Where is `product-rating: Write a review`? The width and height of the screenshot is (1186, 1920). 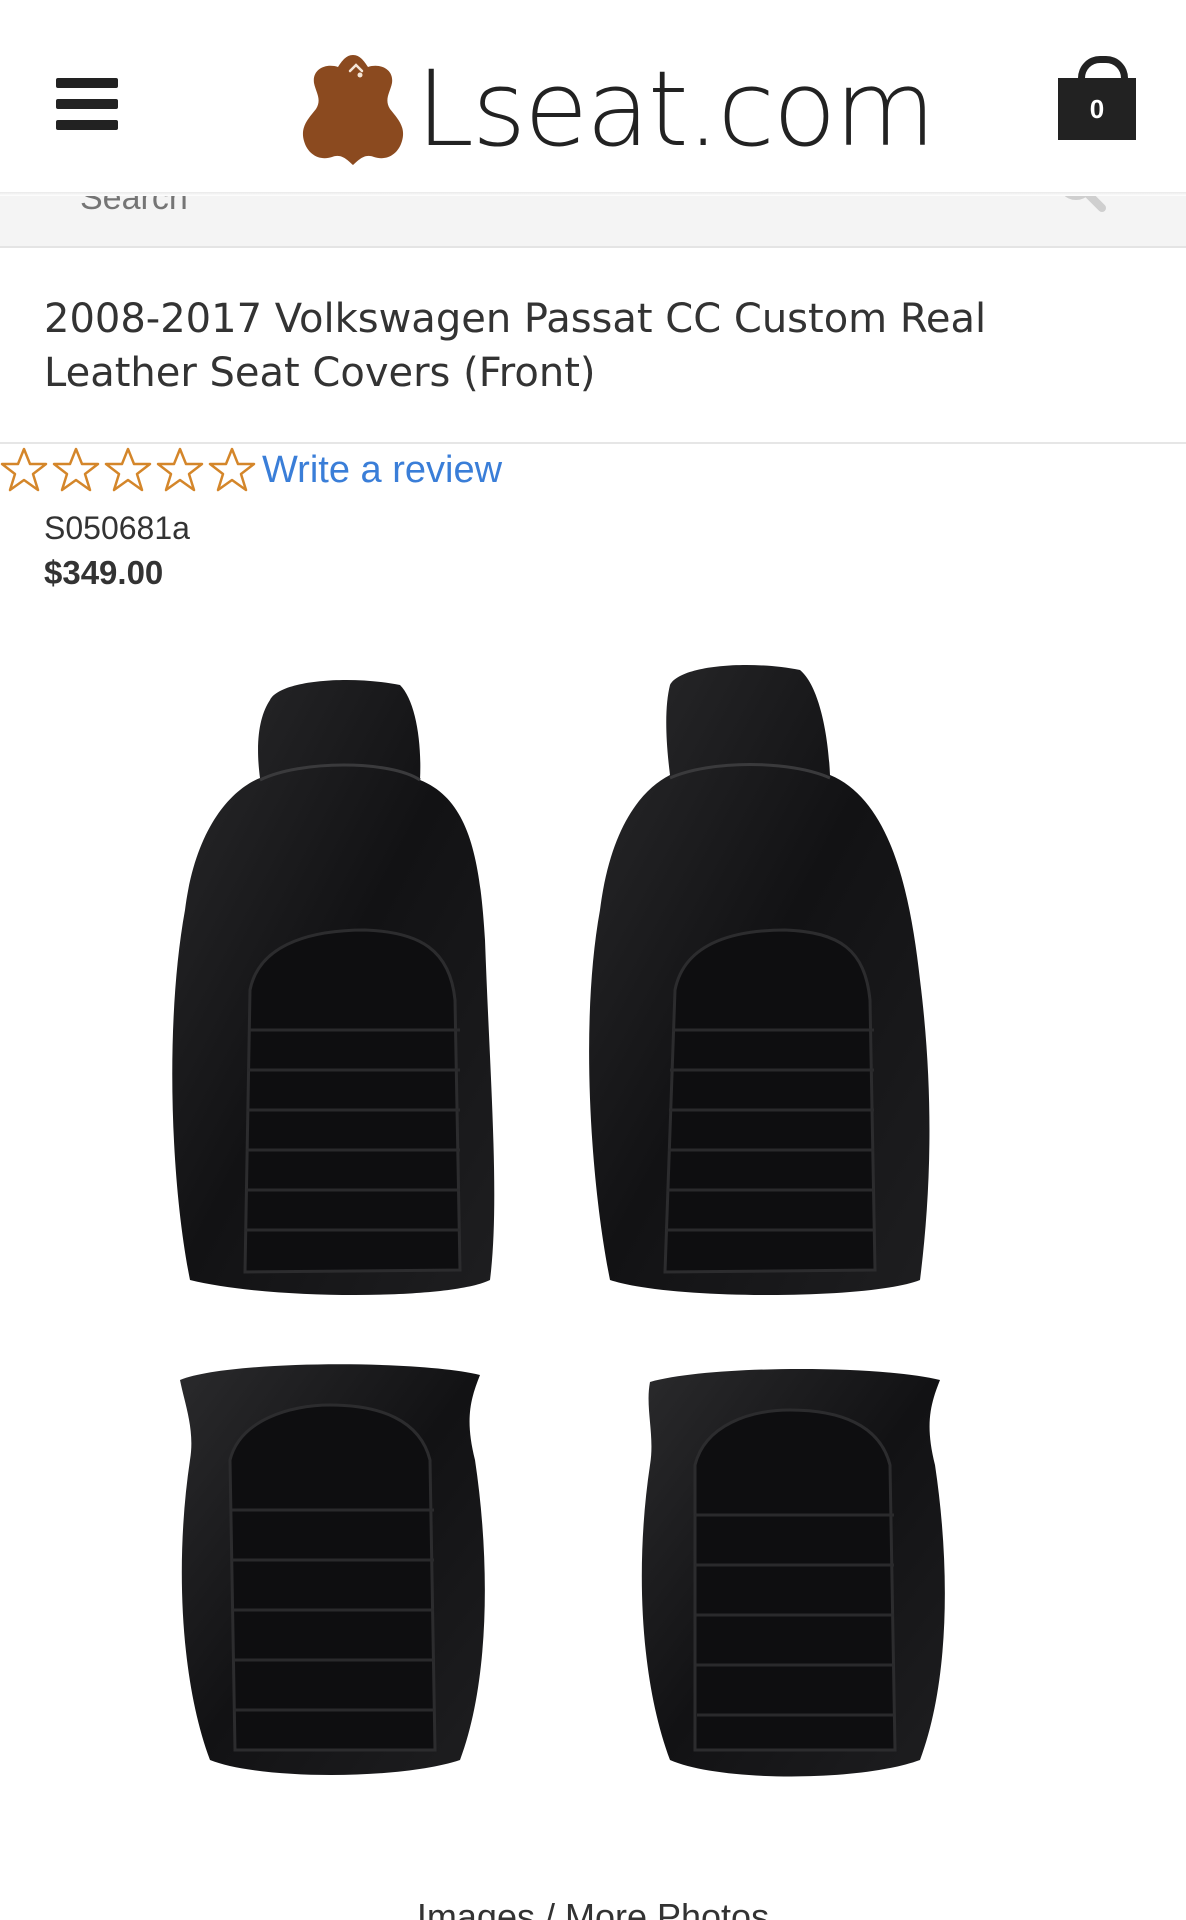 product-rating: Write a review is located at coordinates (251, 470).